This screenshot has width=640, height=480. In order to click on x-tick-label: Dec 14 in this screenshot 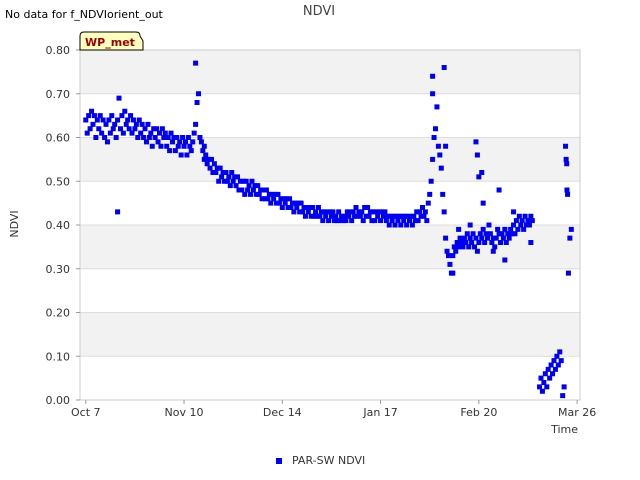, I will do `click(282, 412)`.